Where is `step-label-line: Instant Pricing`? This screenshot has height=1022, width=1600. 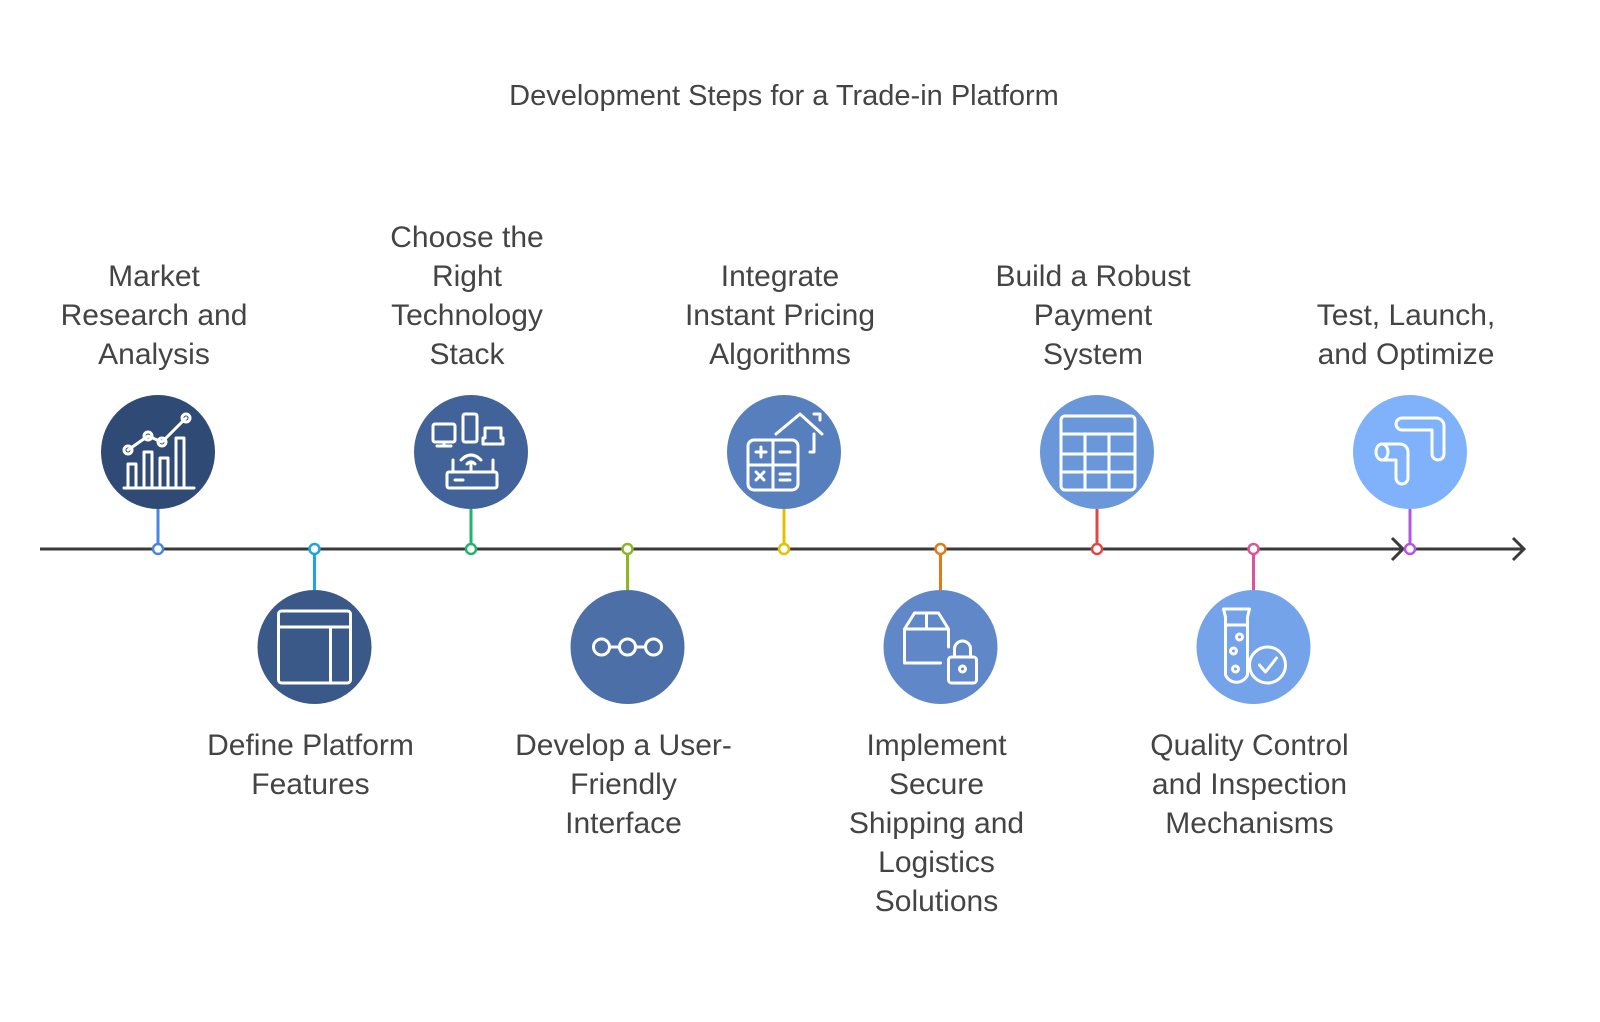 step-label-line: Instant Pricing is located at coordinates (780, 315).